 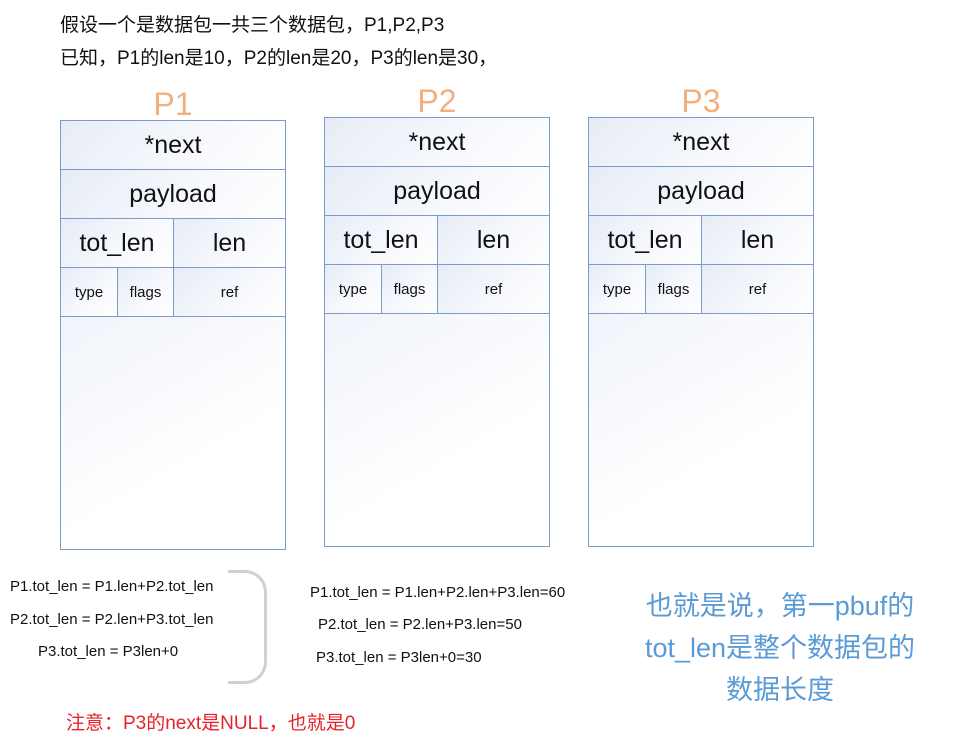 I want to click on formula-value-1: P1.tot_len = P1.len+P2.len+P3.len=60, so click(x=438, y=592).